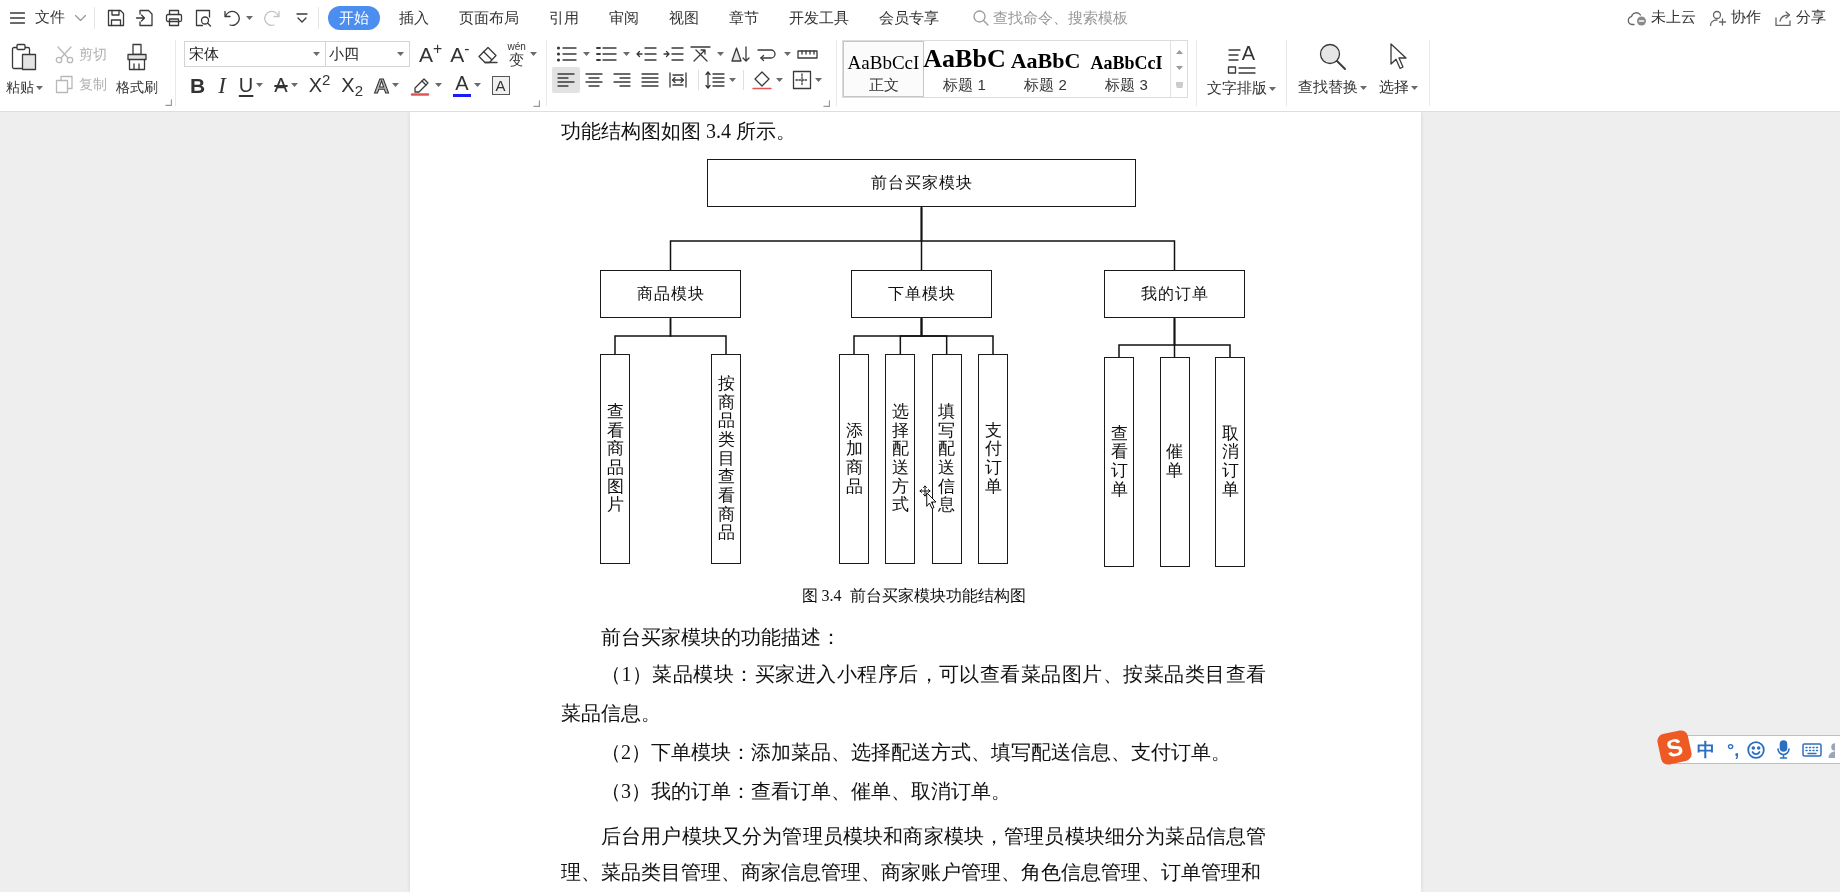 This screenshot has height=892, width=1840. I want to click on diagram-node: 商品模块, so click(670, 294).